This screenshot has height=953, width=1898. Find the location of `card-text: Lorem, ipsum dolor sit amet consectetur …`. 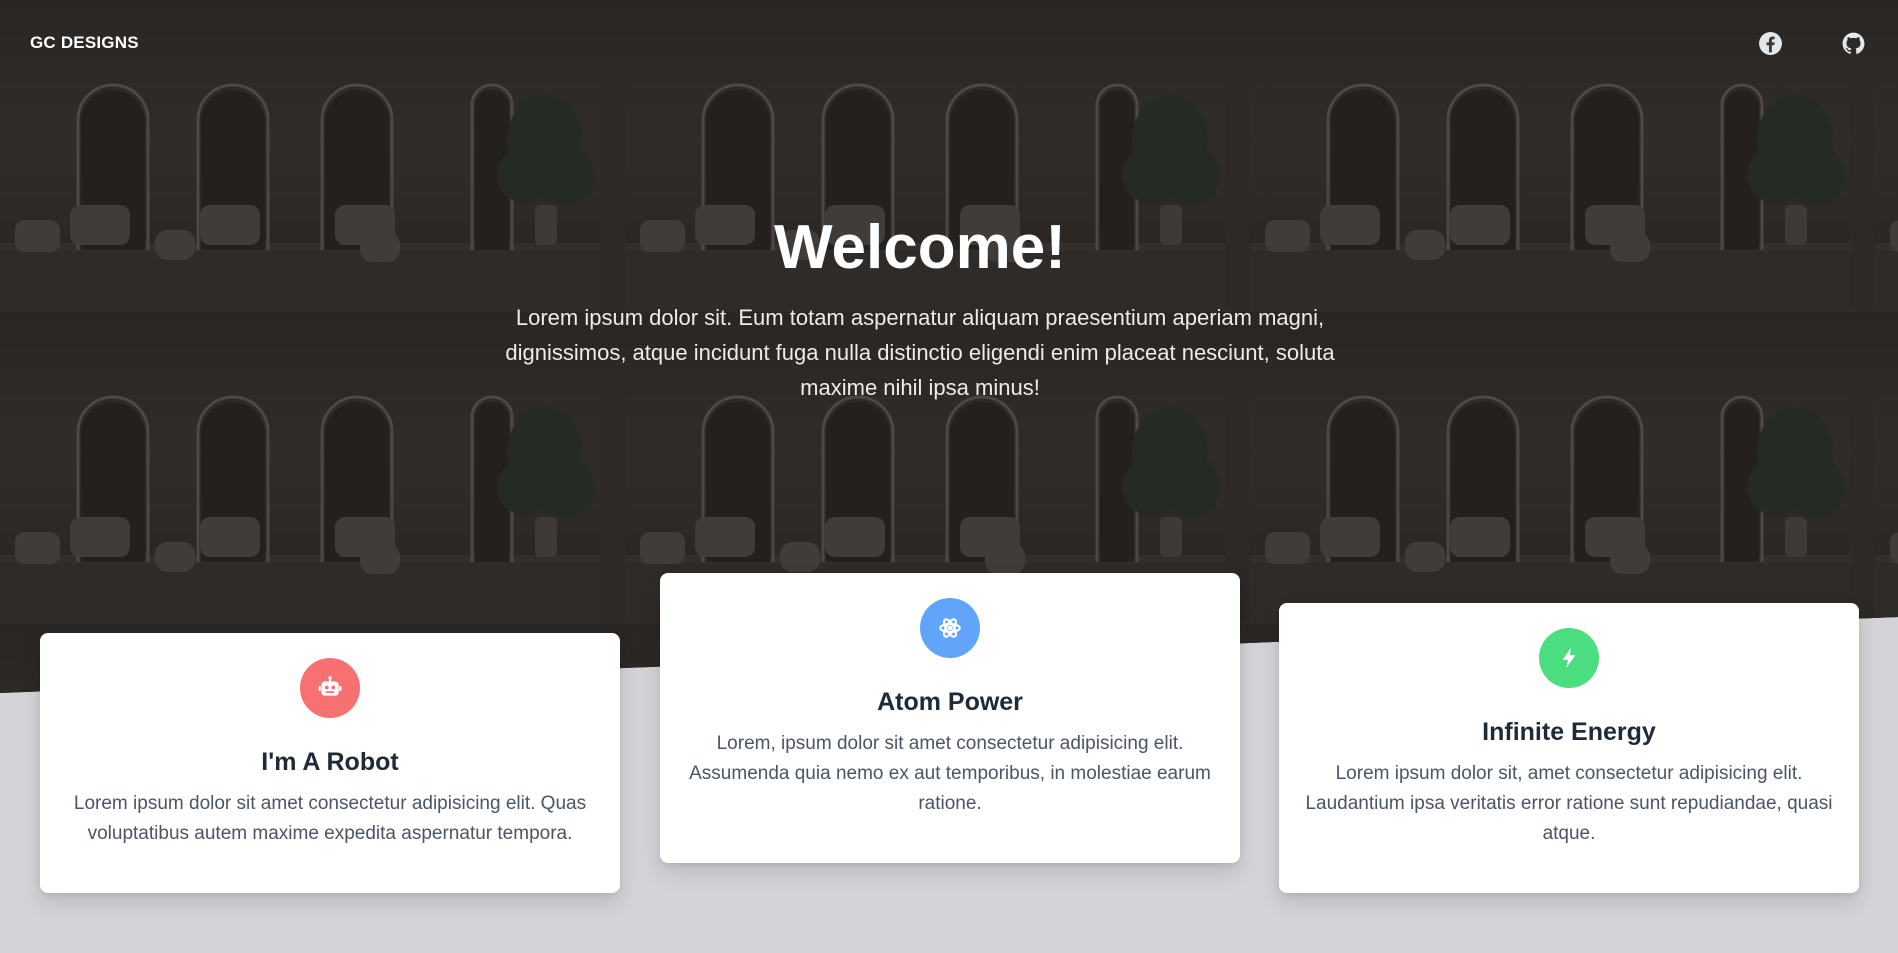

card-text: Lorem, ipsum dolor sit amet consectetur … is located at coordinates (950, 773).